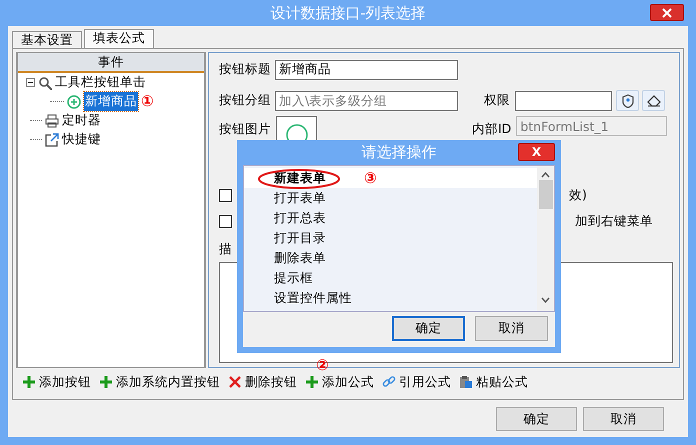 This screenshot has width=696, height=445. What do you see at coordinates (245, 100) in the screenshot?
I see `field-label: 按钮分组` at bounding box center [245, 100].